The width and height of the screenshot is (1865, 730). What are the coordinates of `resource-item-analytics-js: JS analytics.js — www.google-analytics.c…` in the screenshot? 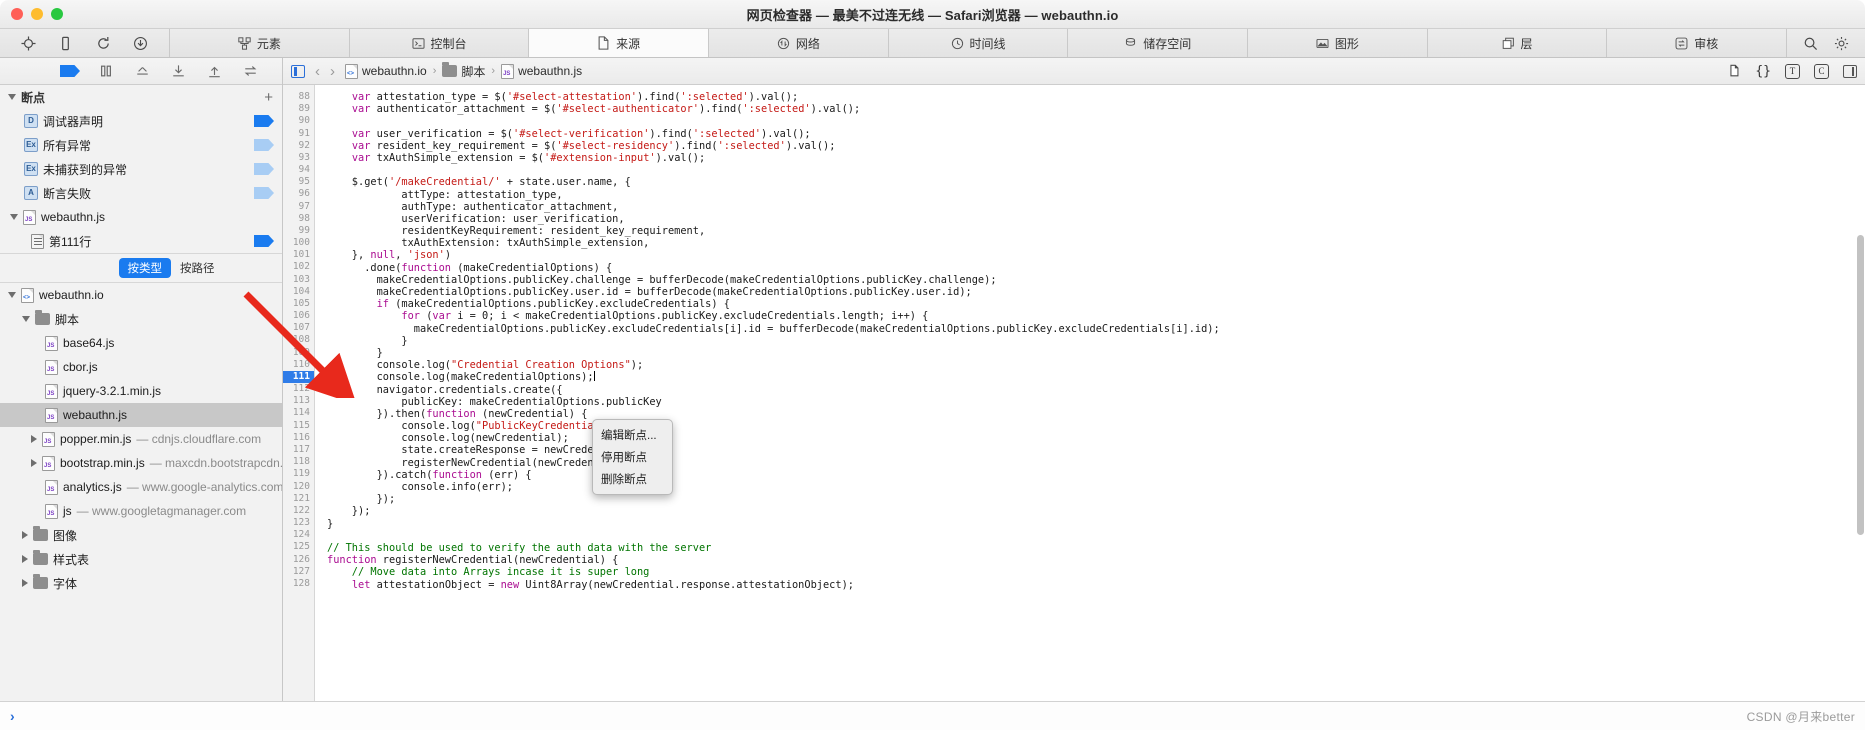 It's located at (141, 487).